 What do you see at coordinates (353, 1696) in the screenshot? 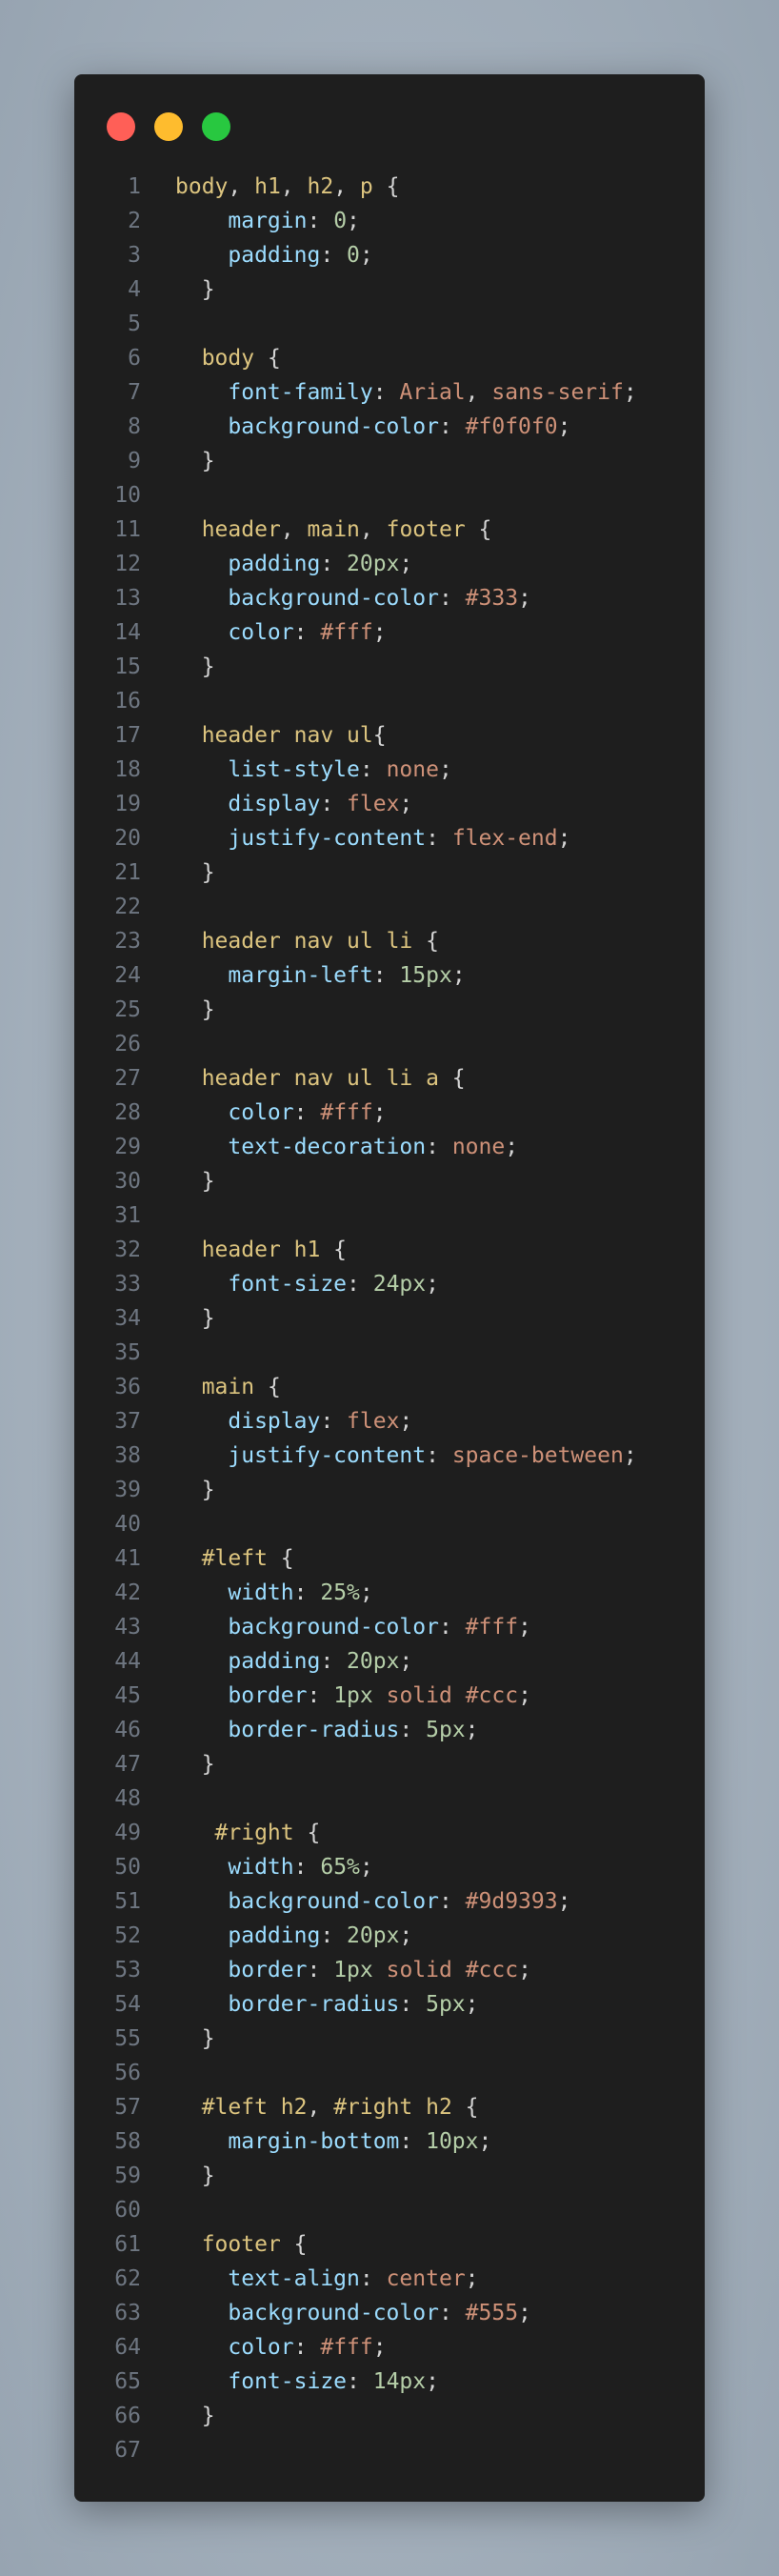
I see `code-token: 1px` at bounding box center [353, 1696].